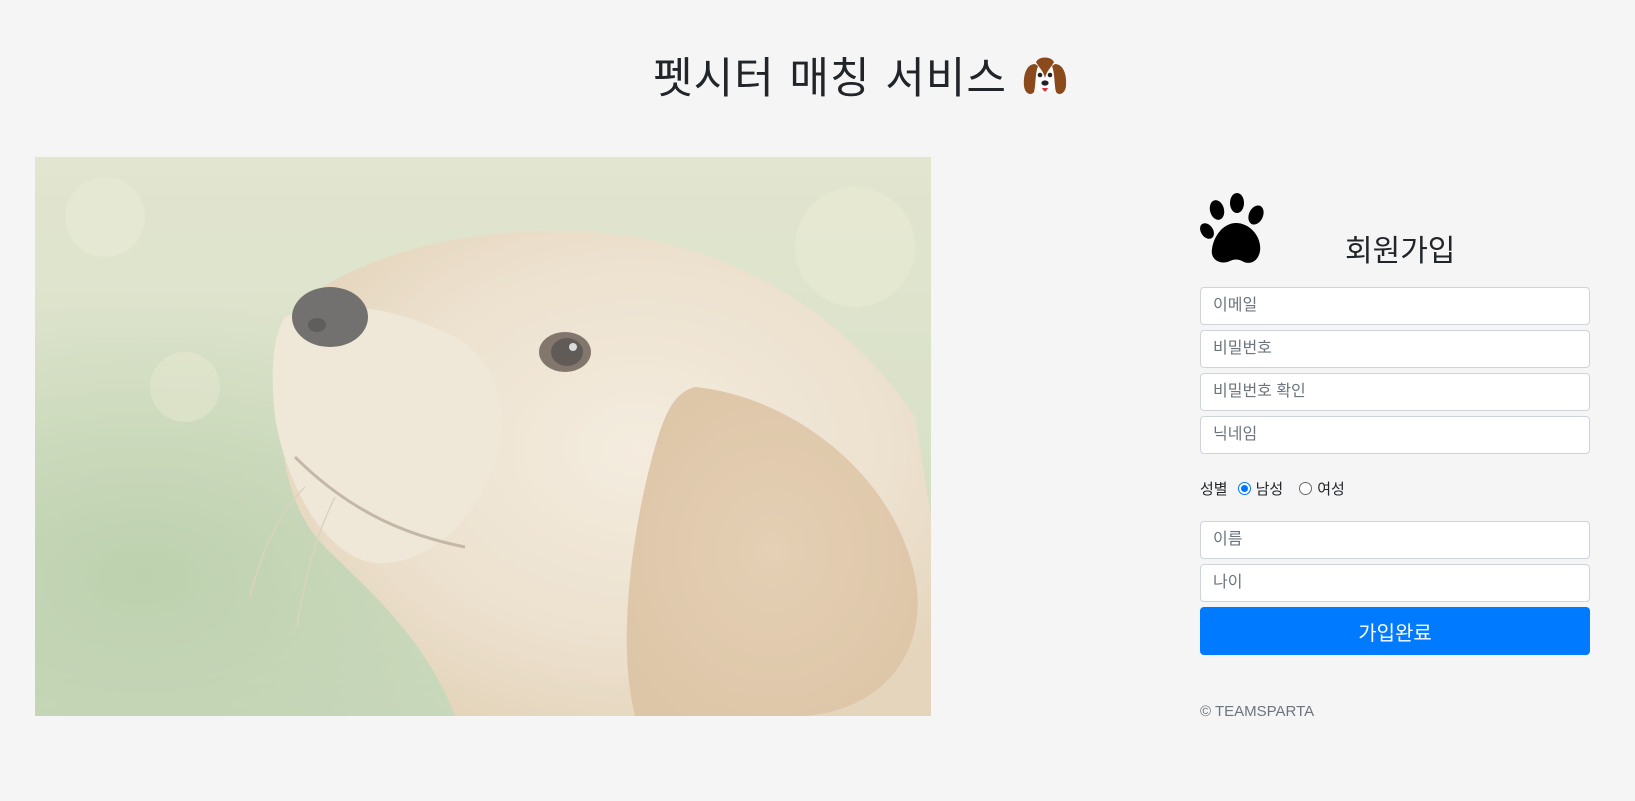 The width and height of the screenshot is (1635, 801). What do you see at coordinates (1400, 251) in the screenshot?
I see `form-title: 회원가입` at bounding box center [1400, 251].